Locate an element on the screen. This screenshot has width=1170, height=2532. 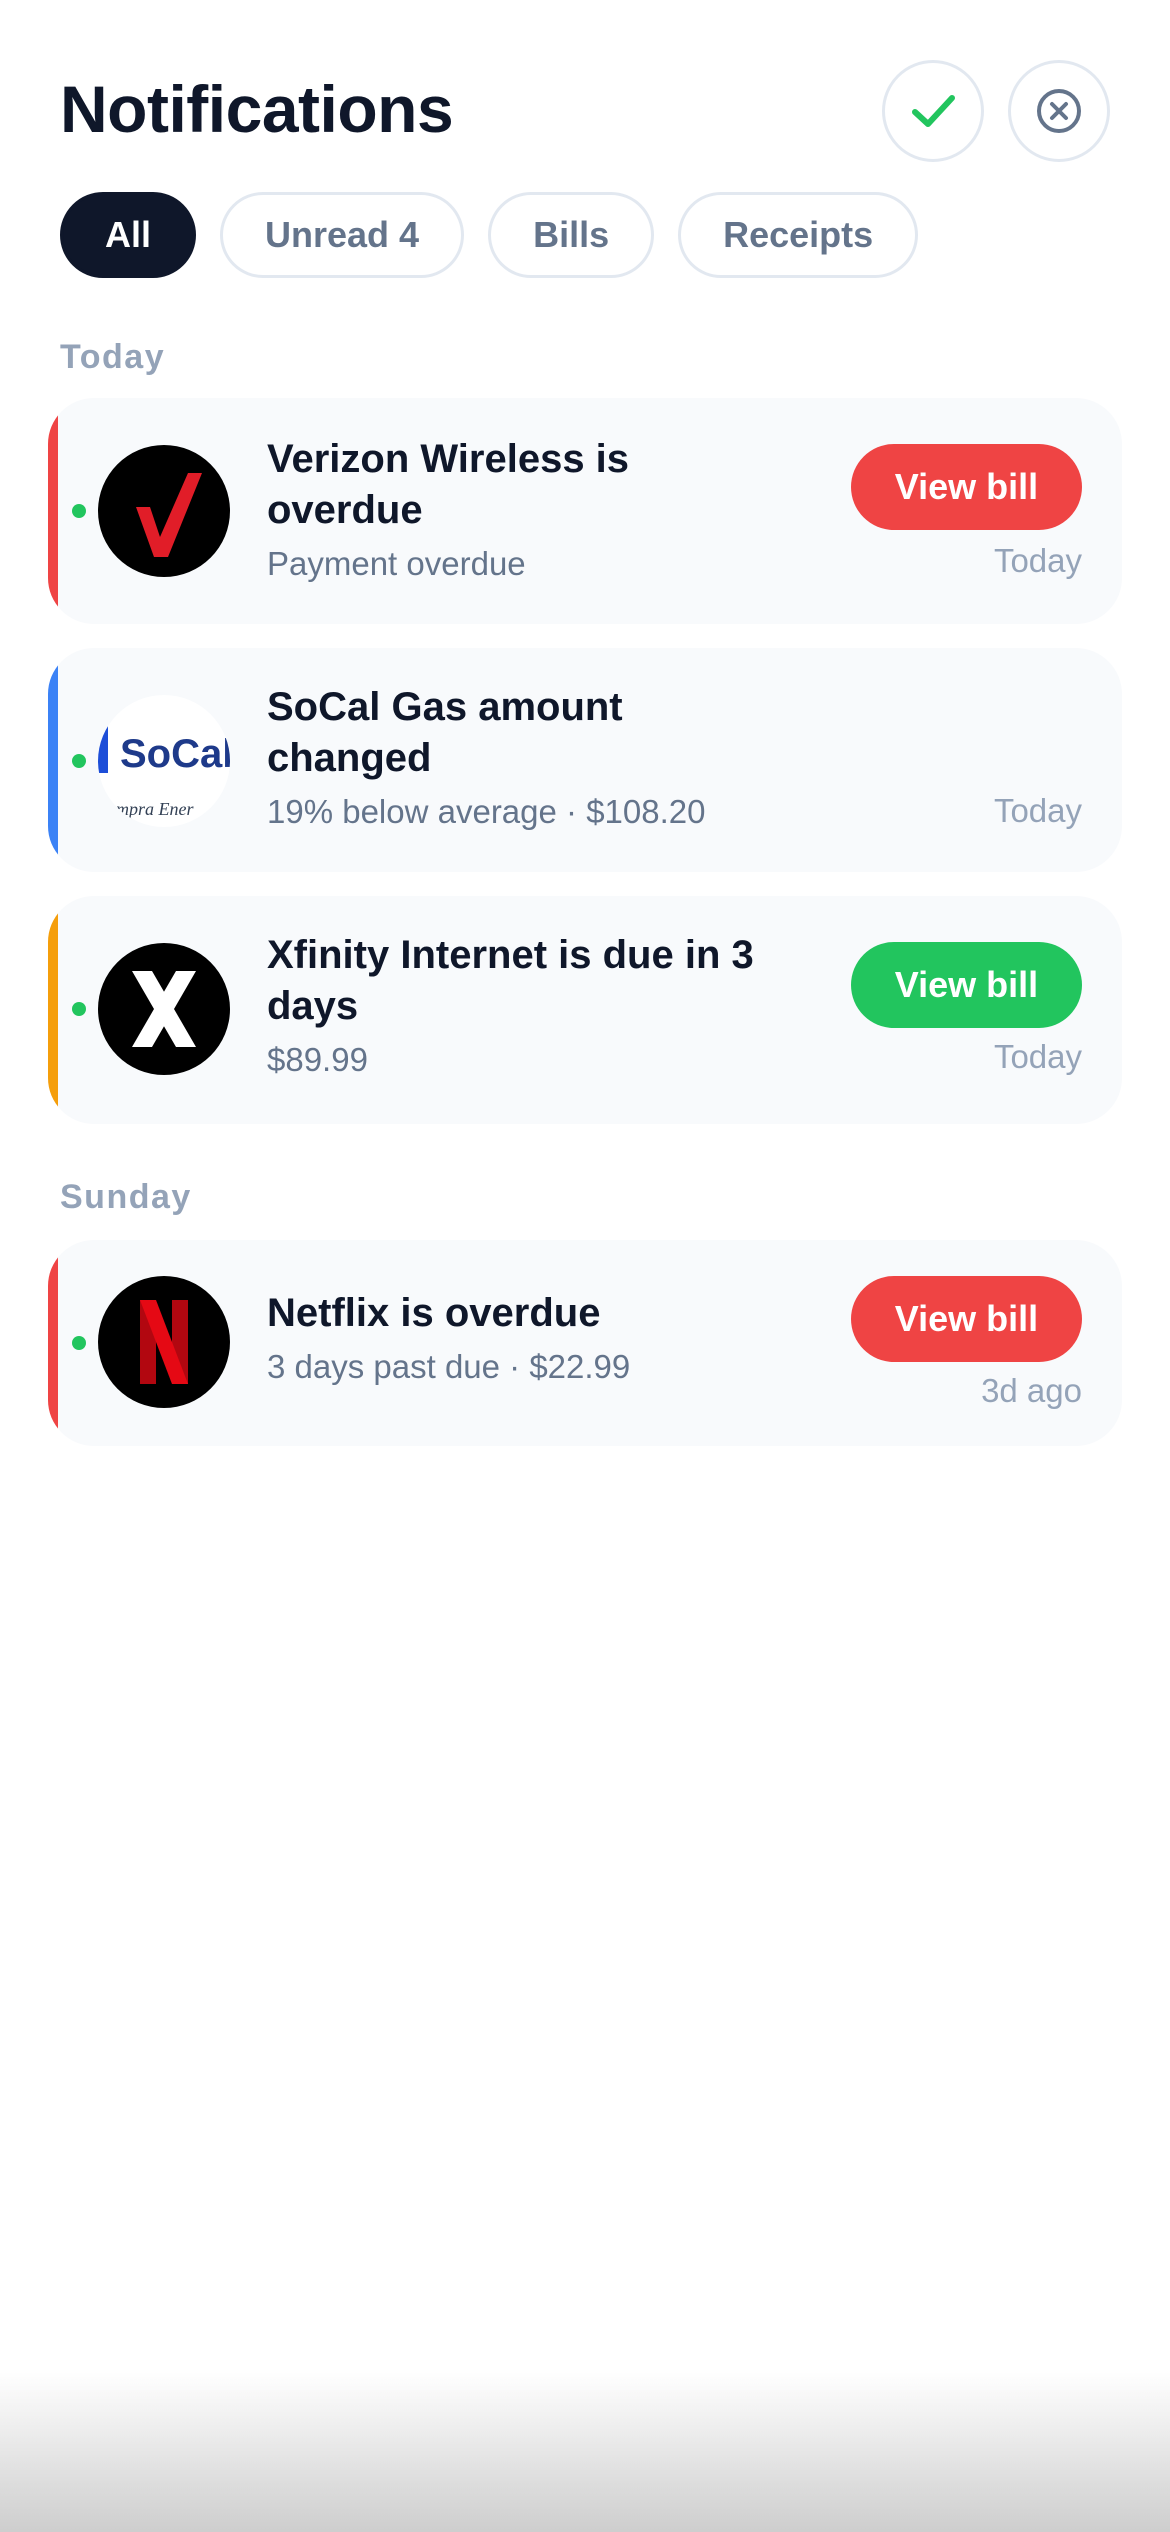
filter-chip-bills: Bills is located at coordinates (571, 235).